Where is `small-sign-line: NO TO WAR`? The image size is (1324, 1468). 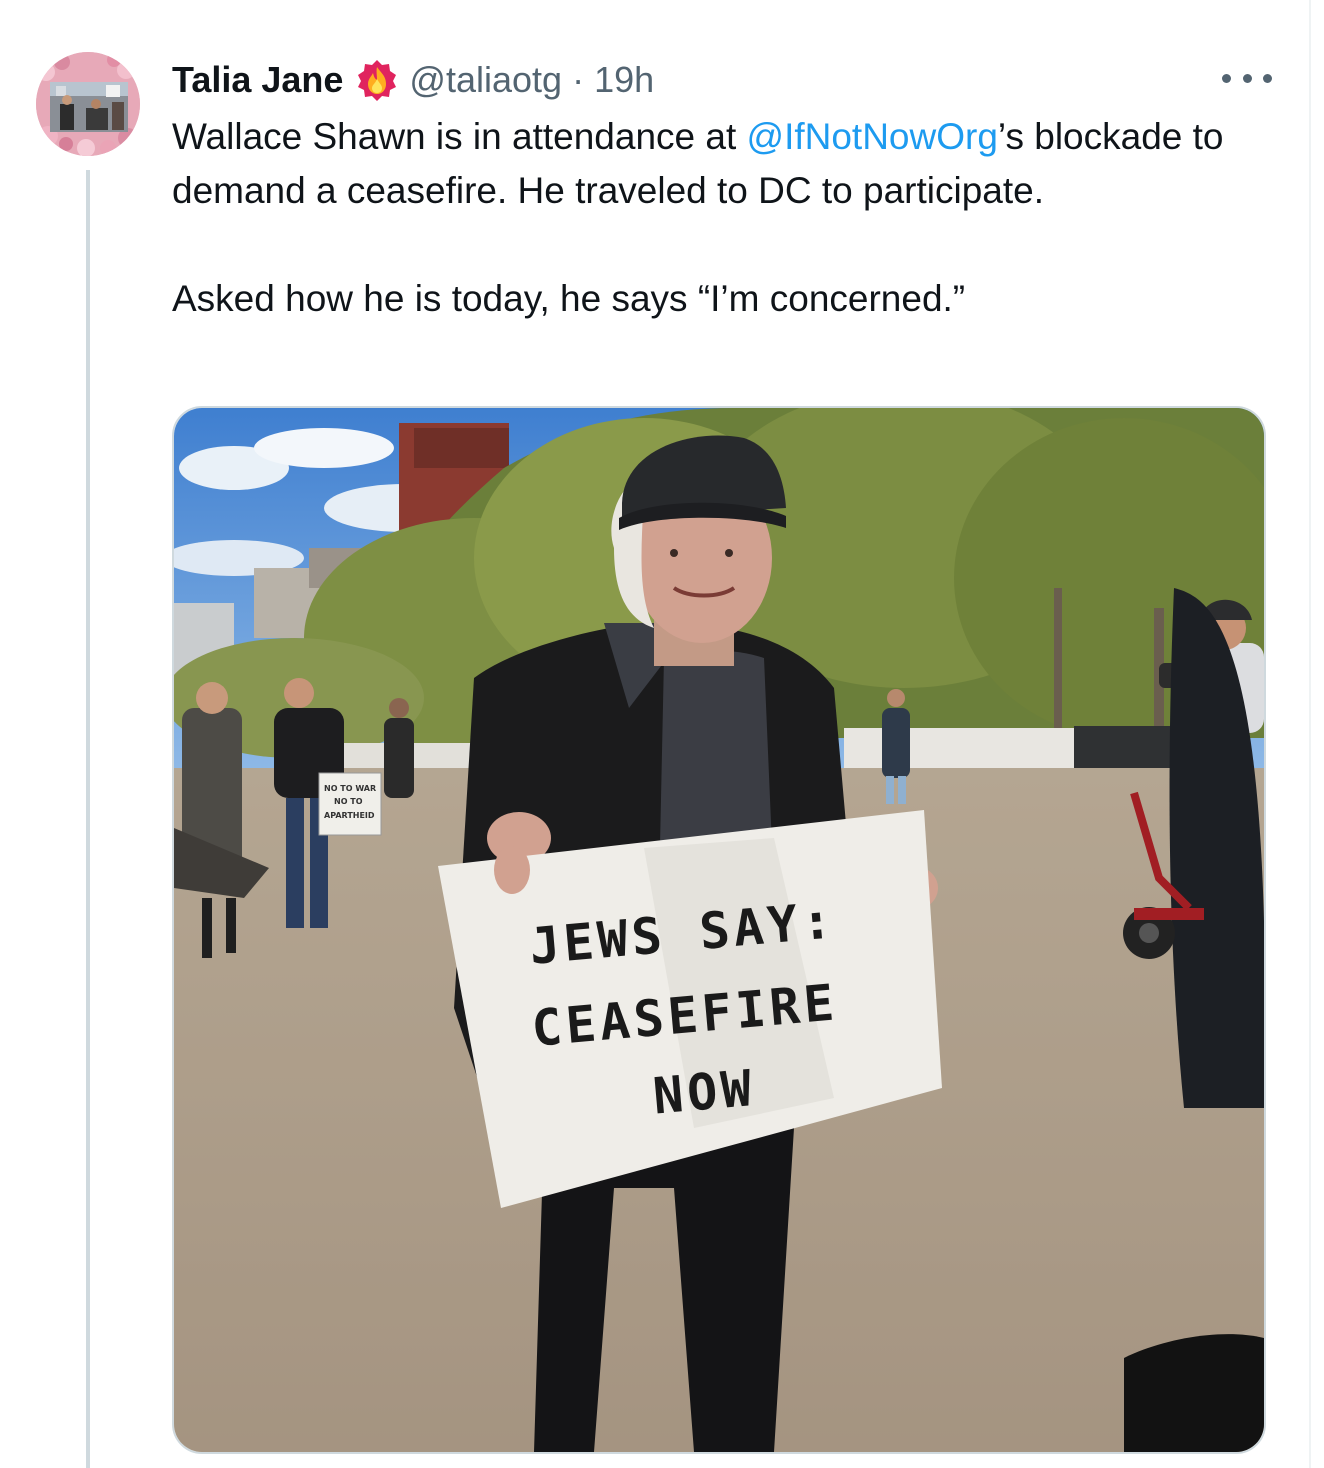 small-sign-line: NO TO WAR is located at coordinates (350, 788).